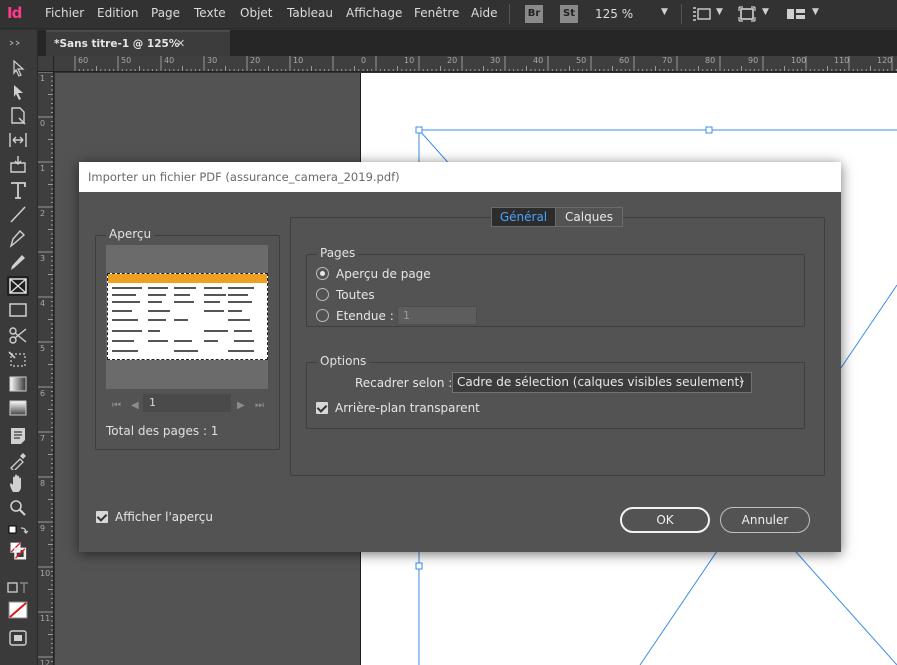 The height and width of the screenshot is (665, 897). I want to click on cancel-button: Annuler, so click(765, 520).